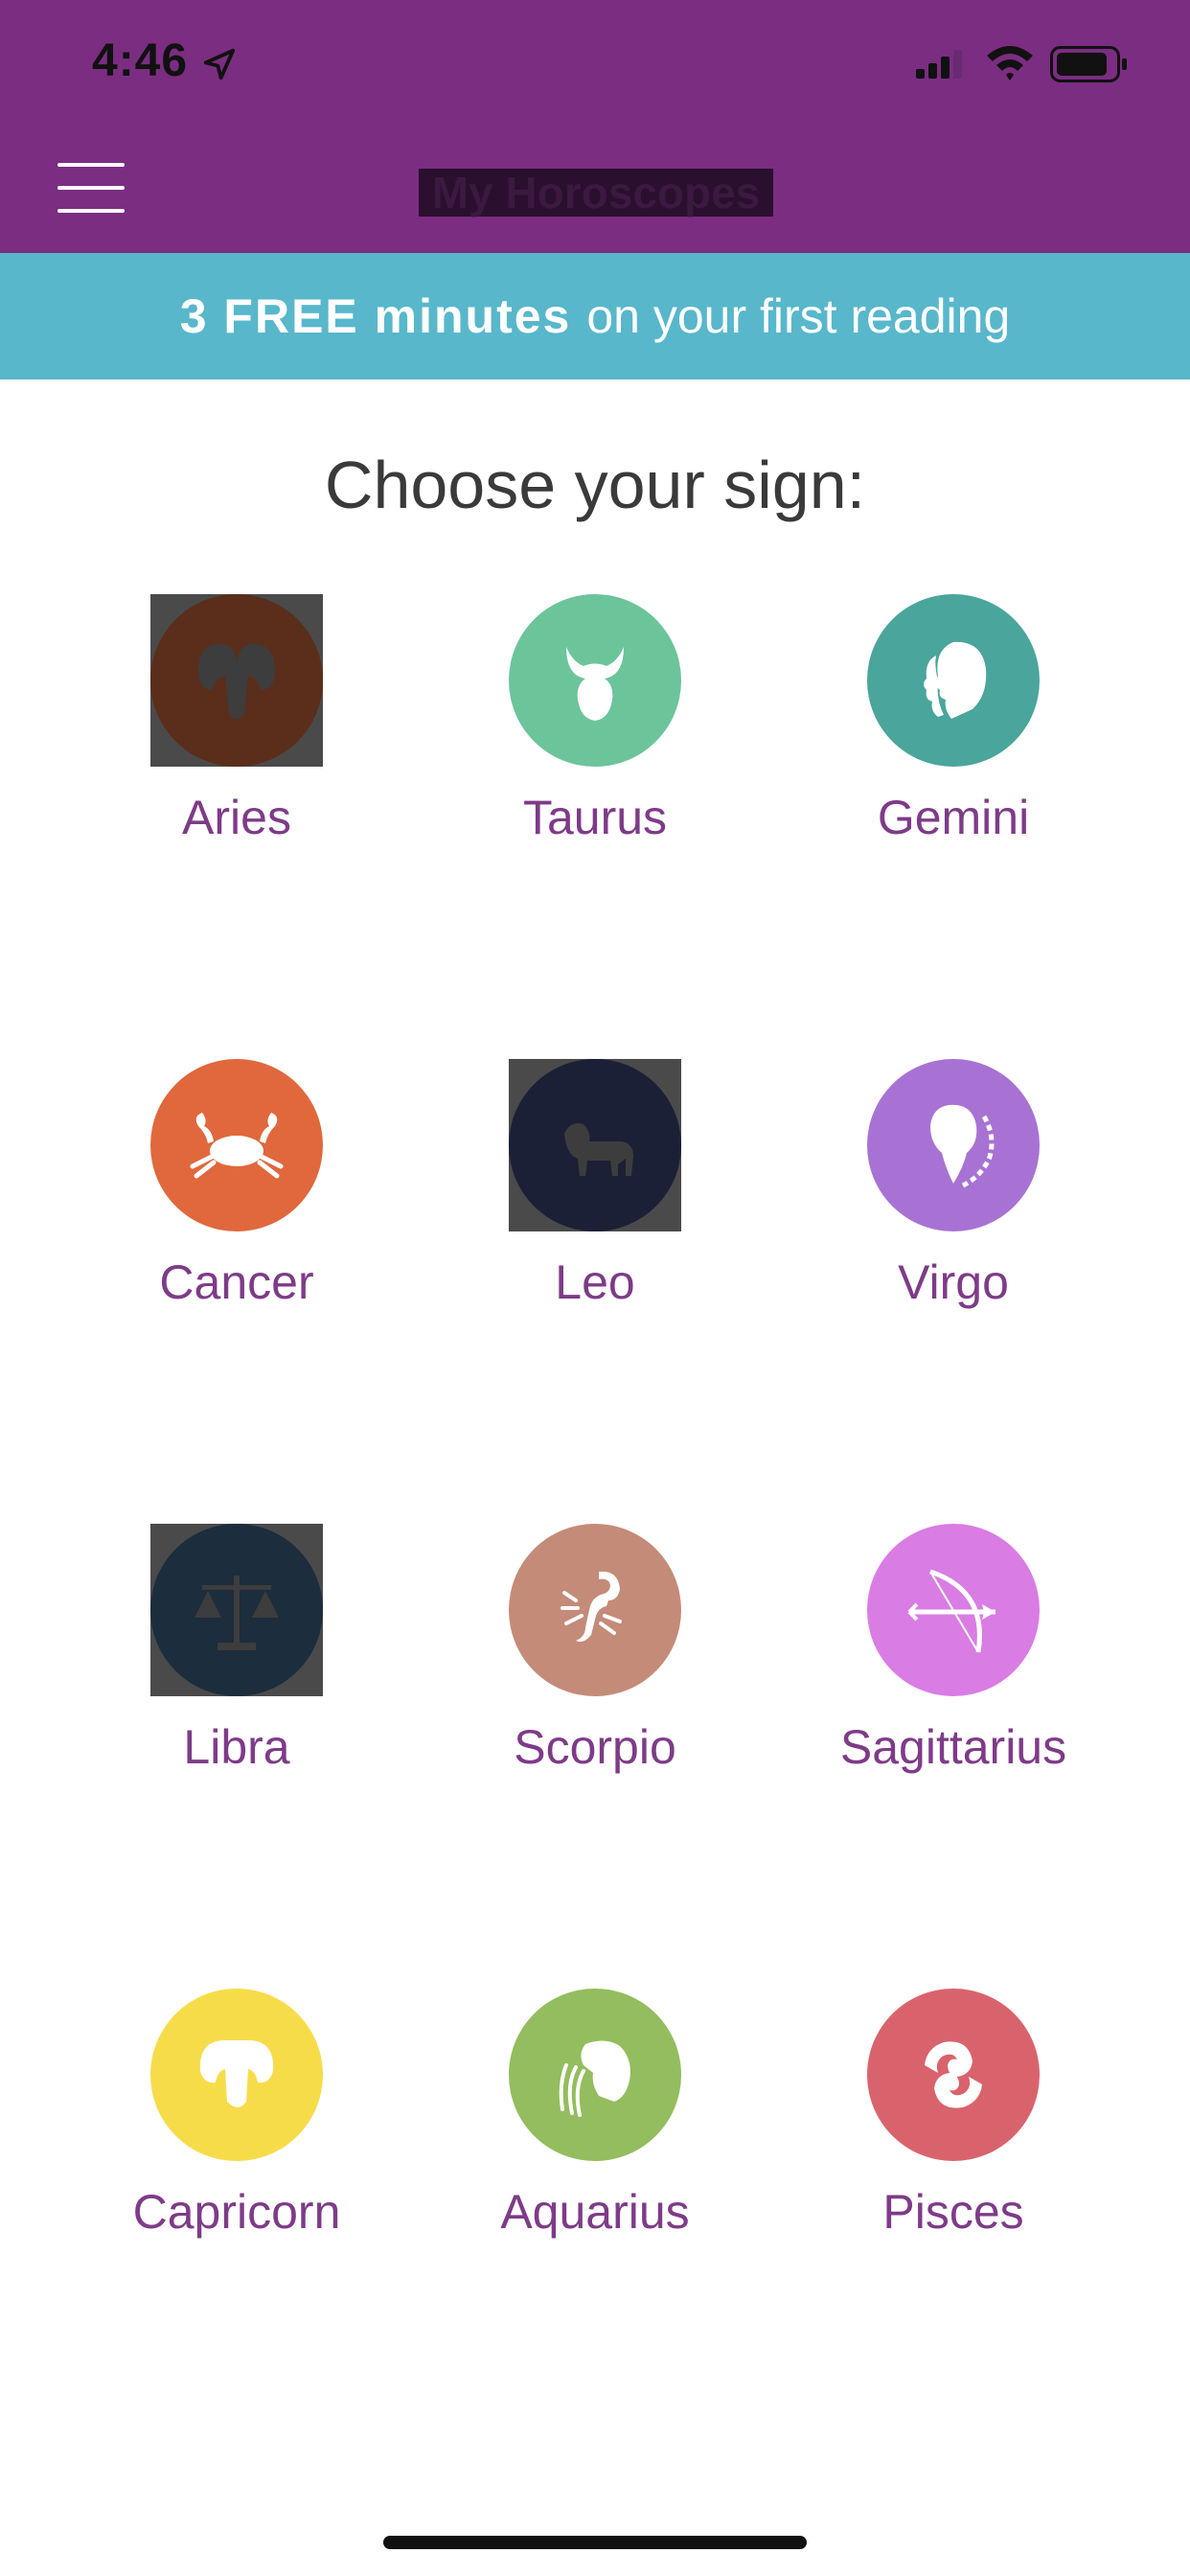 This screenshot has width=1190, height=2576. I want to click on sign-label: Taurus, so click(595, 817).